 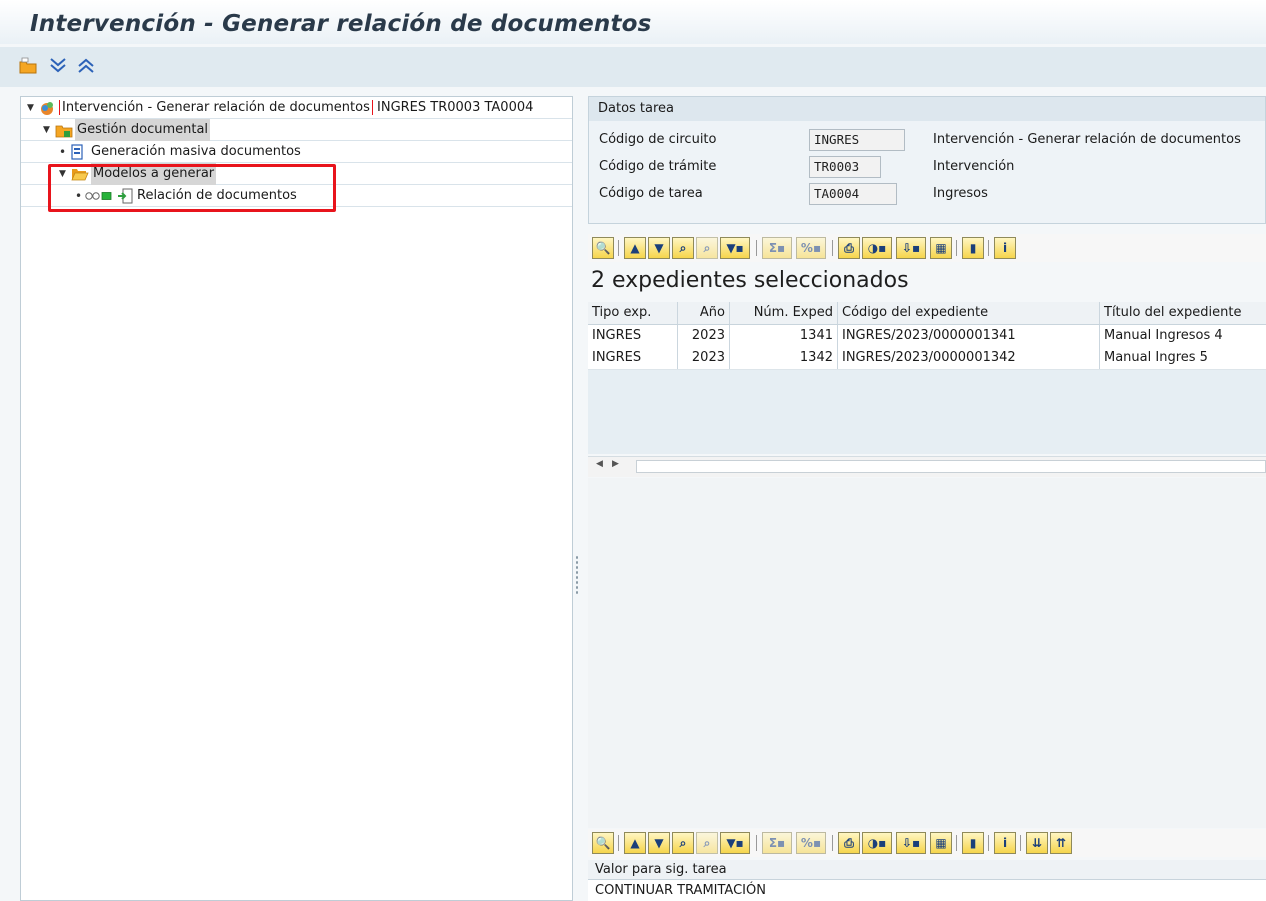 I want to click on column-header-num: Núm. Exped, so click(x=784, y=313).